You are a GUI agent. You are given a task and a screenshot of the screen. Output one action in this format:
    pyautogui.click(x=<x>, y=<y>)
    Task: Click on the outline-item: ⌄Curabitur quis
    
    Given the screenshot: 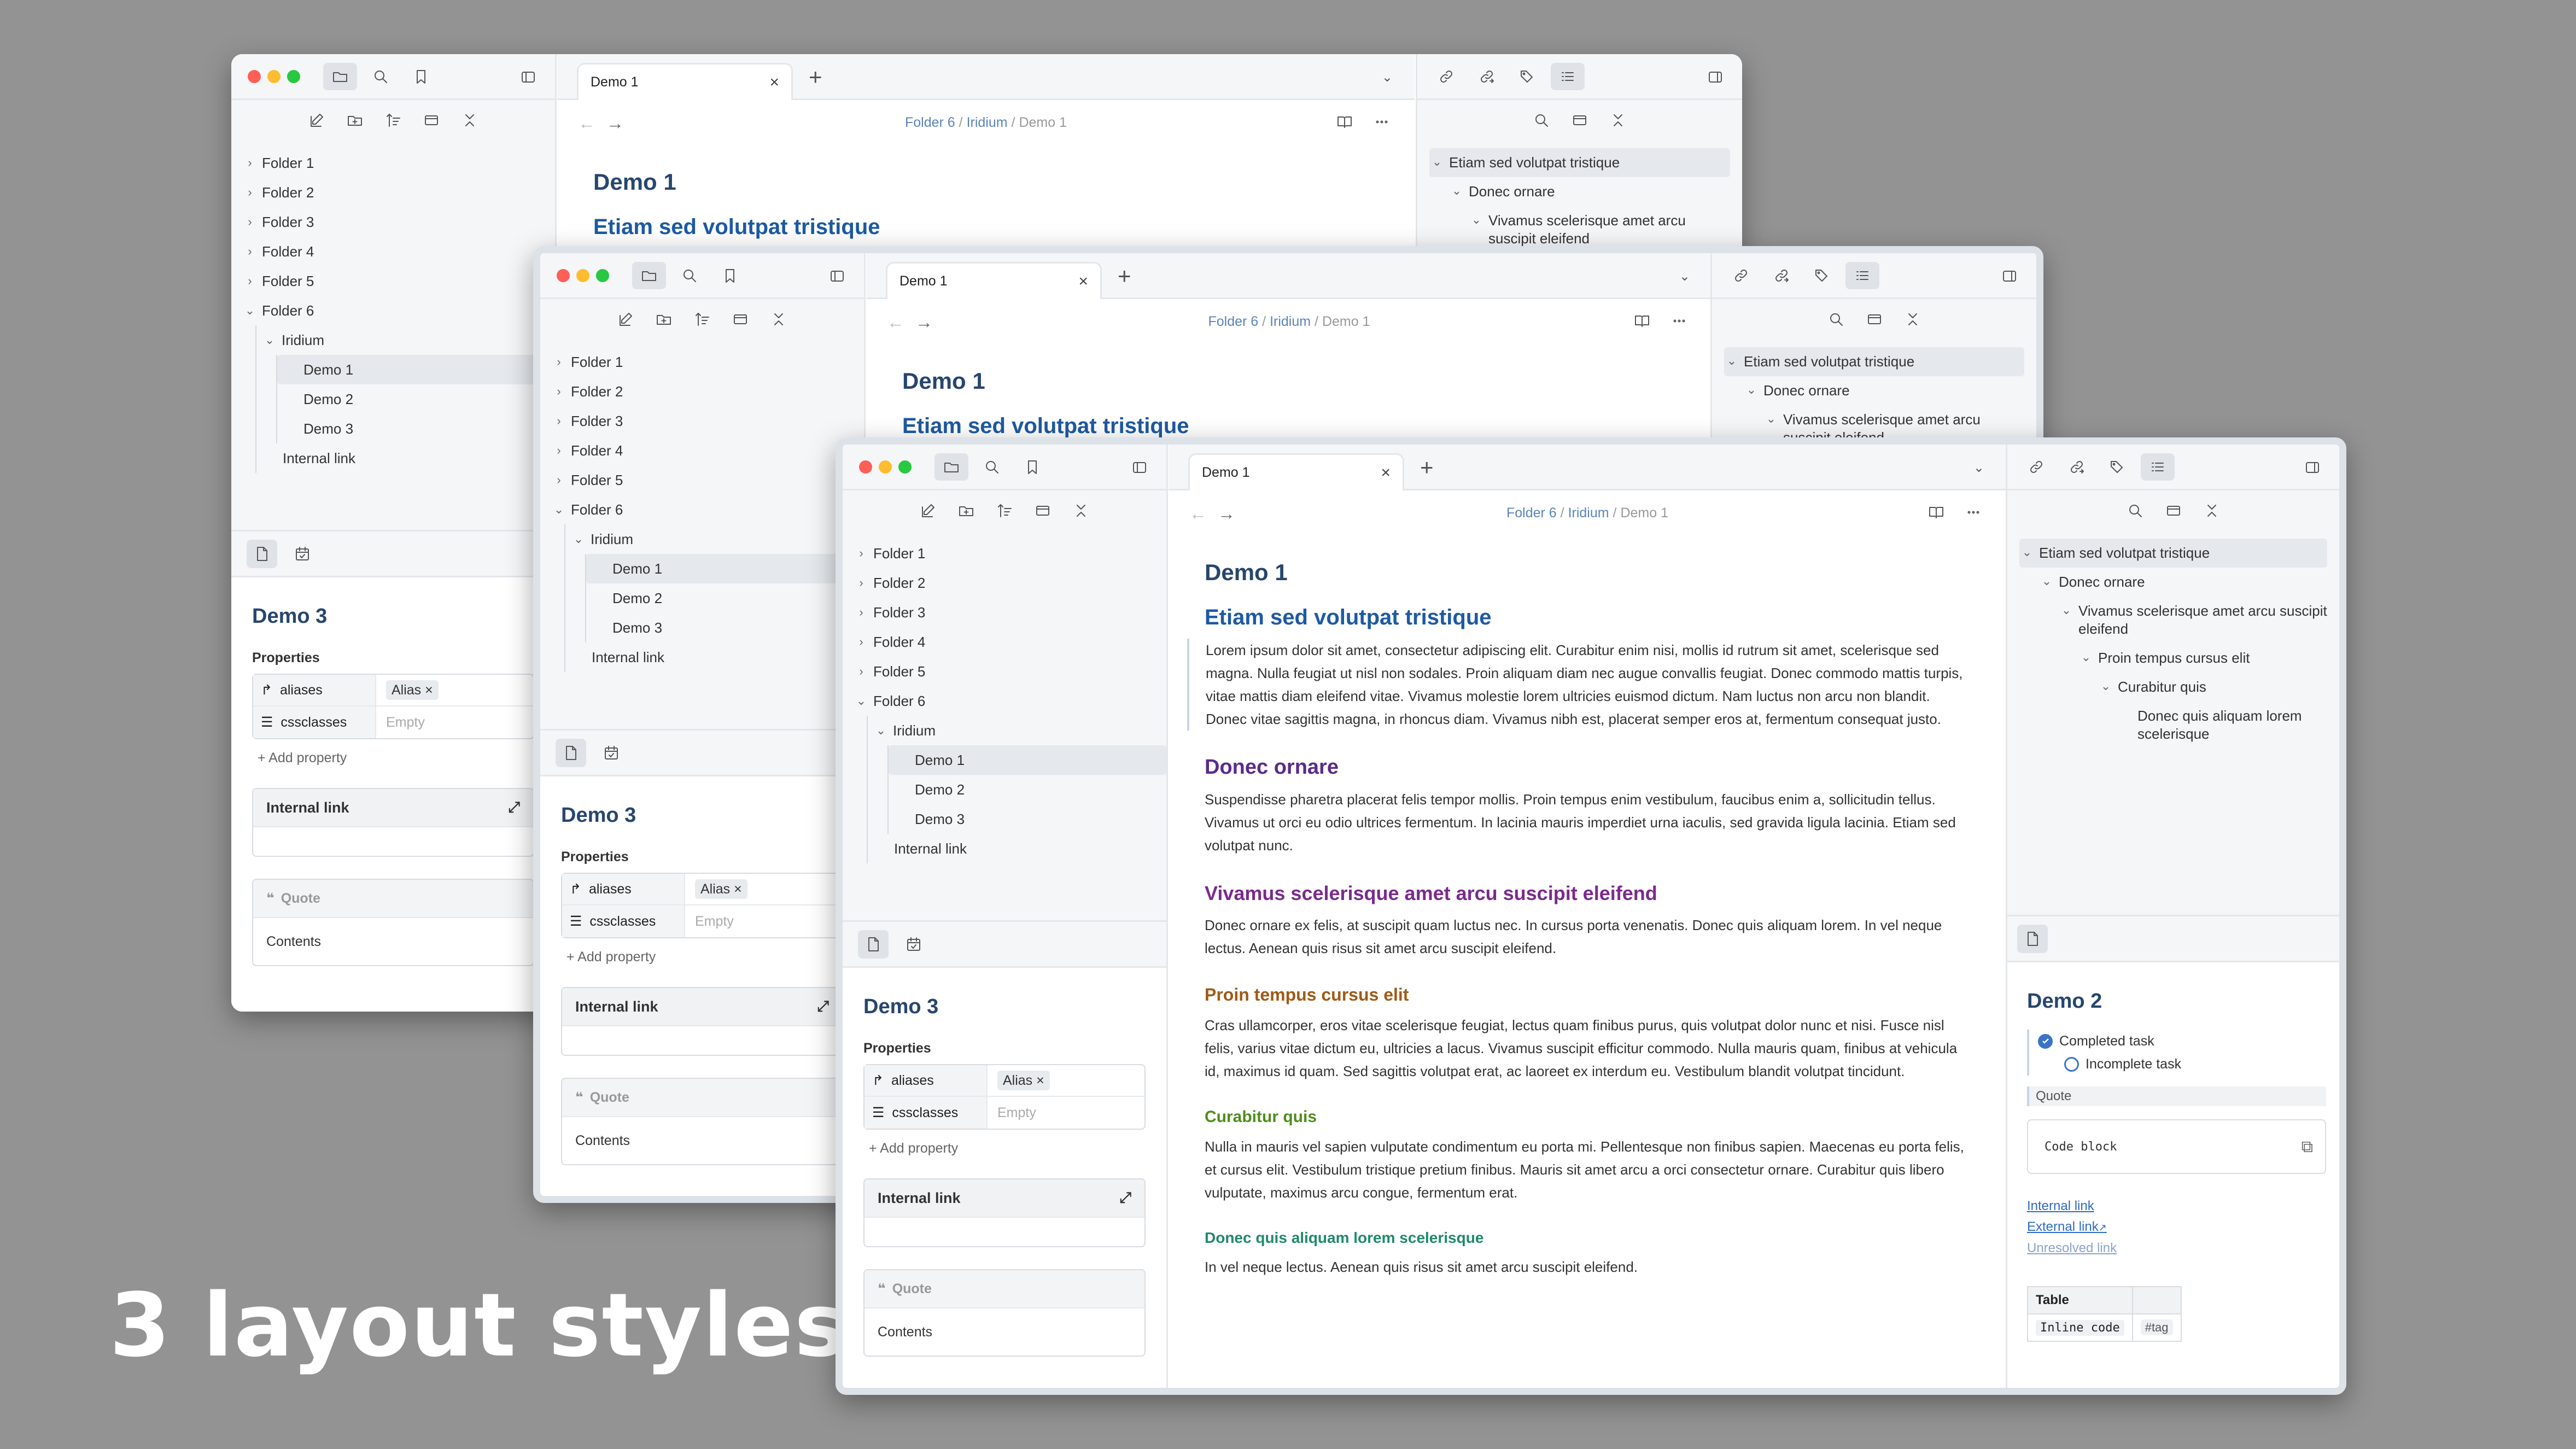 What is the action you would take?
    pyautogui.click(x=2173, y=687)
    